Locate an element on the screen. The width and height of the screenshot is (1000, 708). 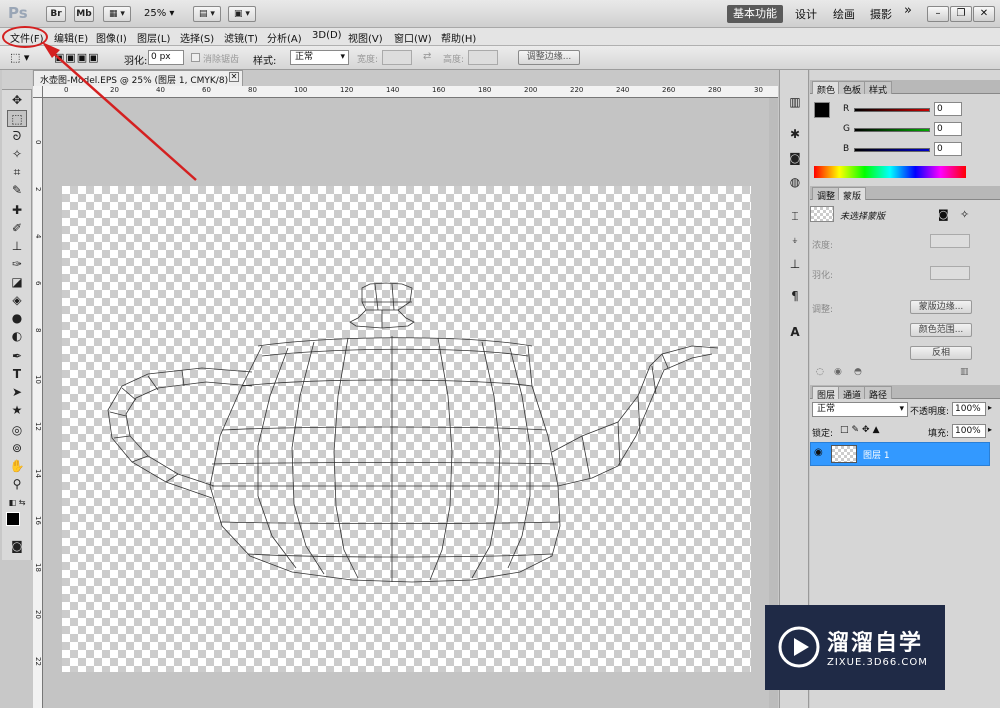
blend-mode-select: 正常 ▾ is located at coordinates (860, 409).